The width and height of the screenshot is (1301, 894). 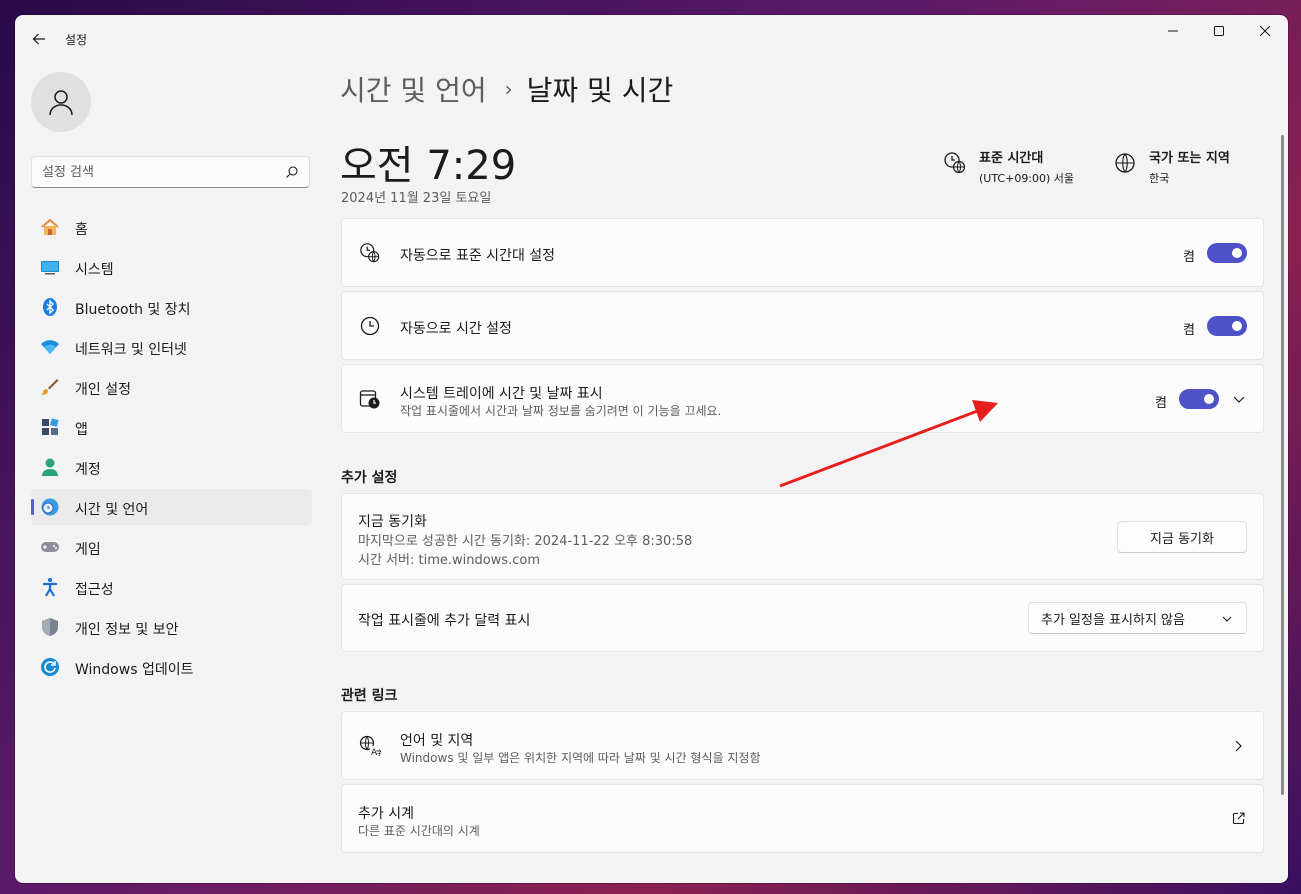 What do you see at coordinates (81, 230) in the screenshot?
I see `sidebar-item-label: 홈` at bounding box center [81, 230].